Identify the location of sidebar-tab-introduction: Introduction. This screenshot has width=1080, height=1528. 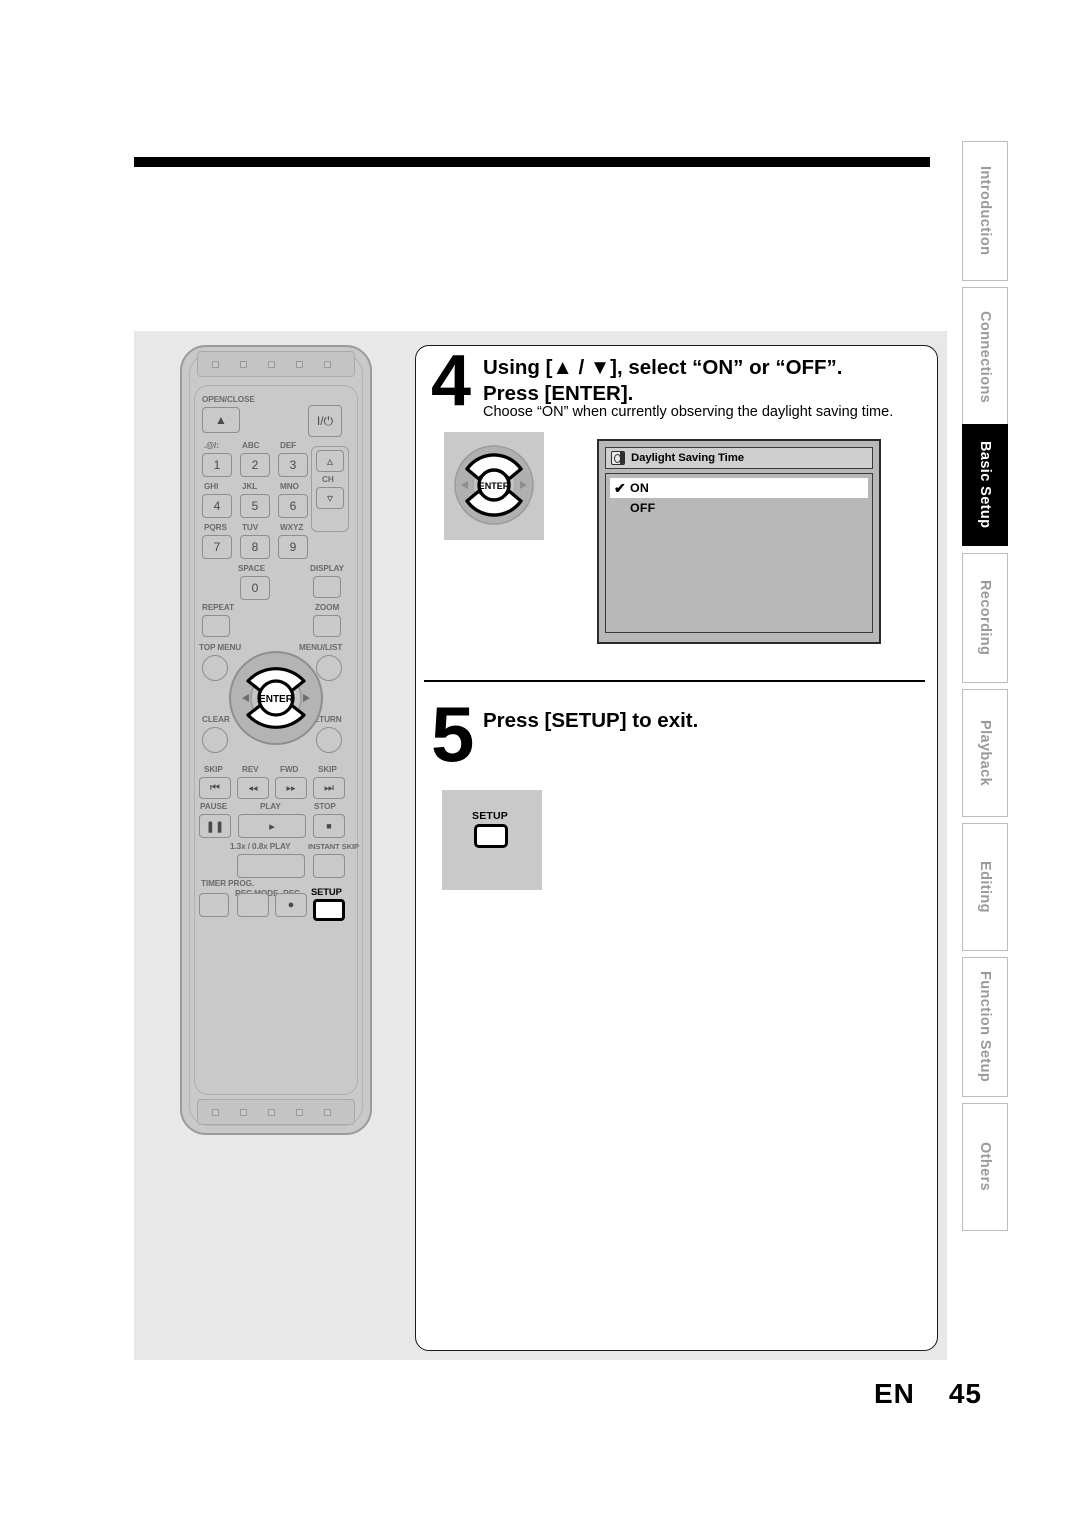
(985, 211).